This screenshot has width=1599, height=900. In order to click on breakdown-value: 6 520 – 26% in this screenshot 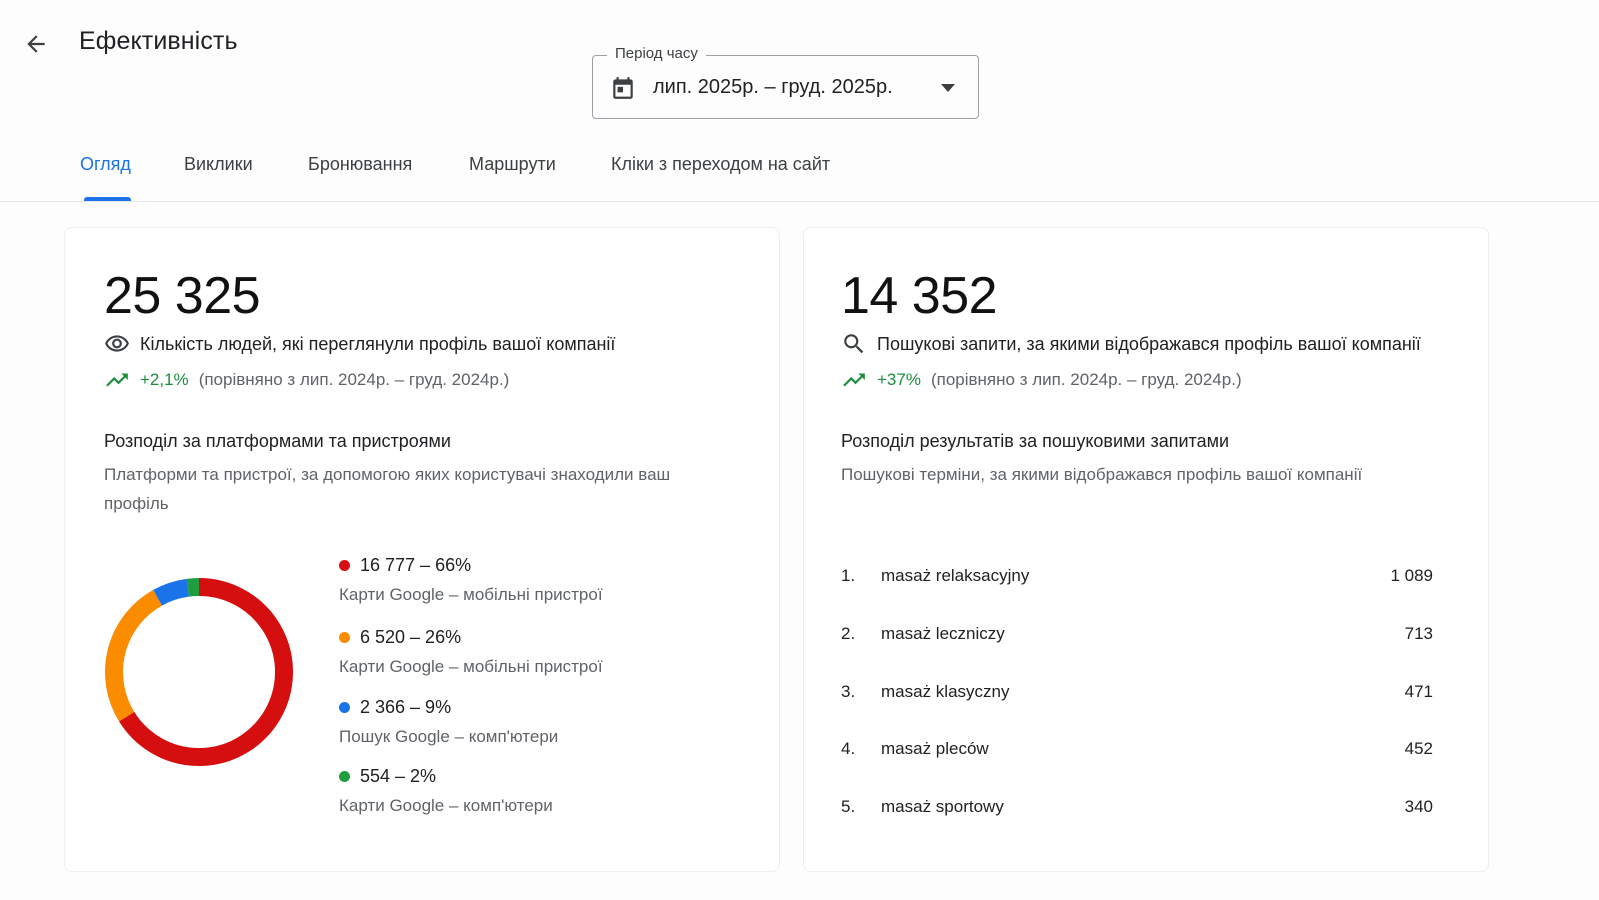, I will do `click(411, 637)`.